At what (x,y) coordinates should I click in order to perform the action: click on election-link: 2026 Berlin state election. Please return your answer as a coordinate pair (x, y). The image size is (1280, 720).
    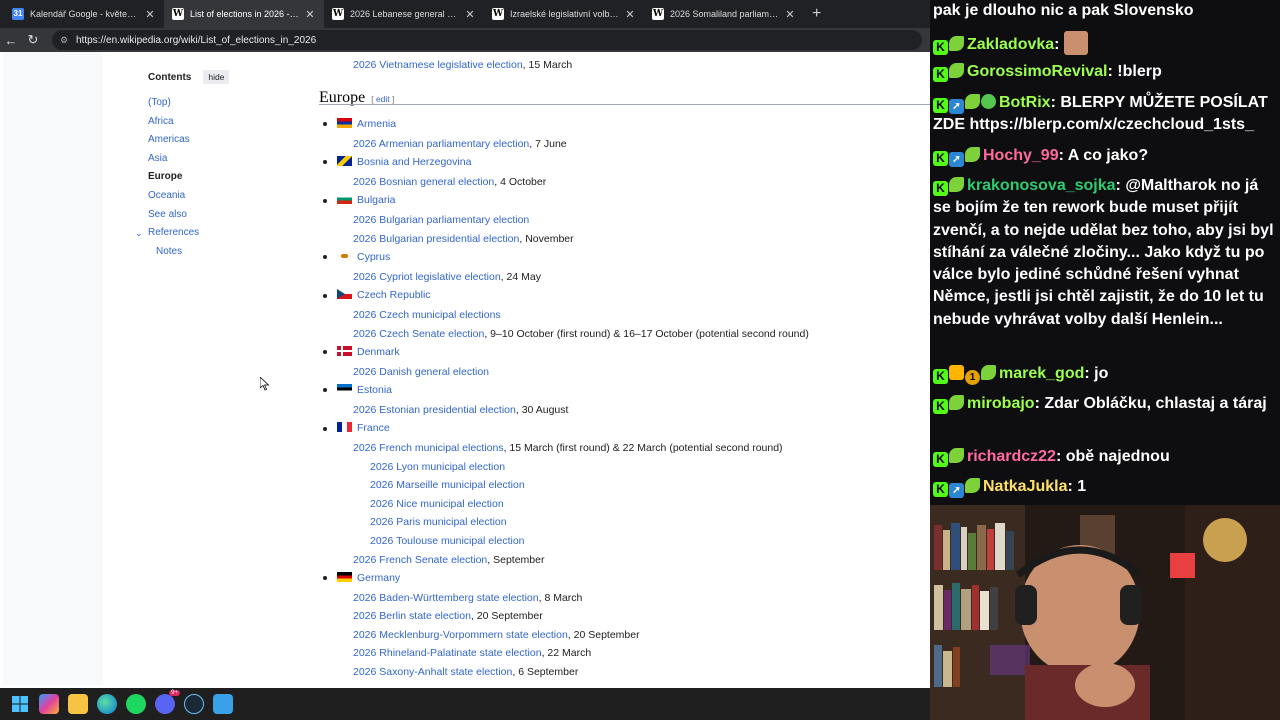
    Looking at the image, I should click on (412, 616).